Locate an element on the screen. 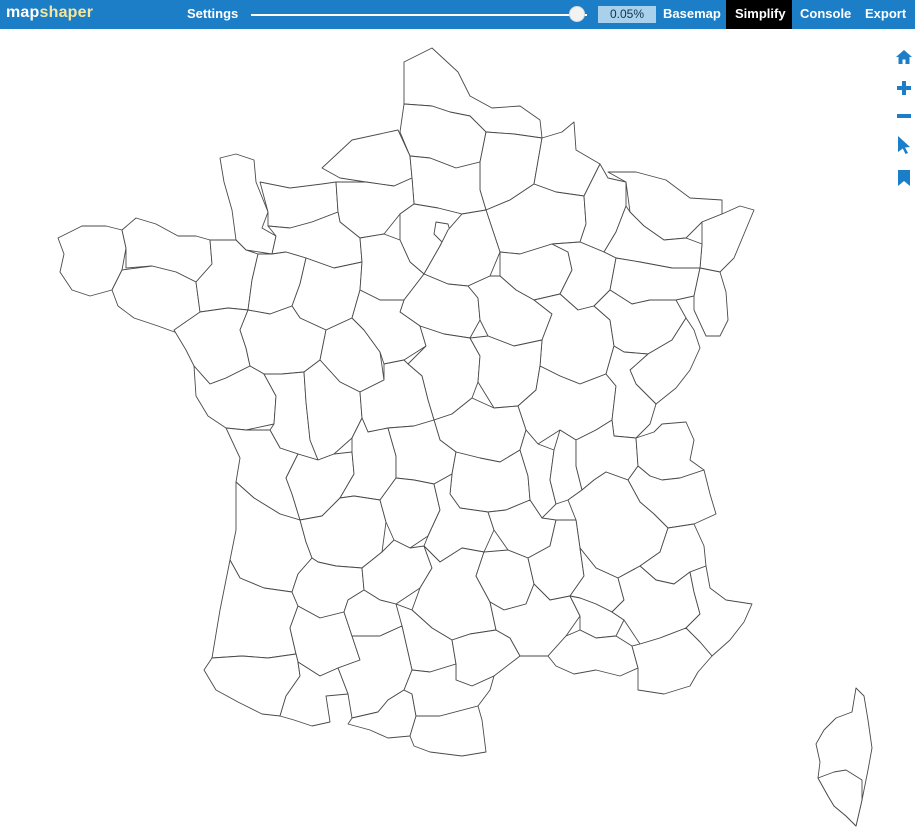  settings-button: Settings is located at coordinates (212, 13).